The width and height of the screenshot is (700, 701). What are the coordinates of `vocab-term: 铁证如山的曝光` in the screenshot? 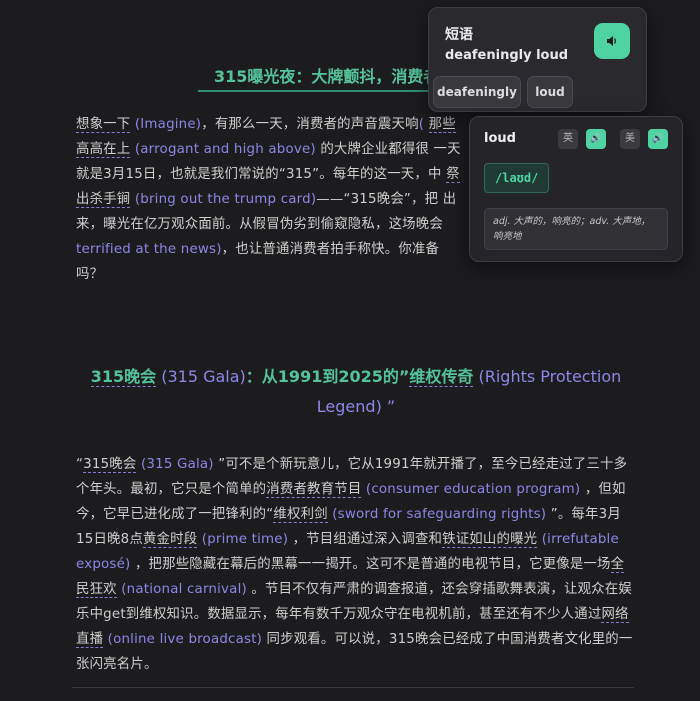 It's located at (490, 540).